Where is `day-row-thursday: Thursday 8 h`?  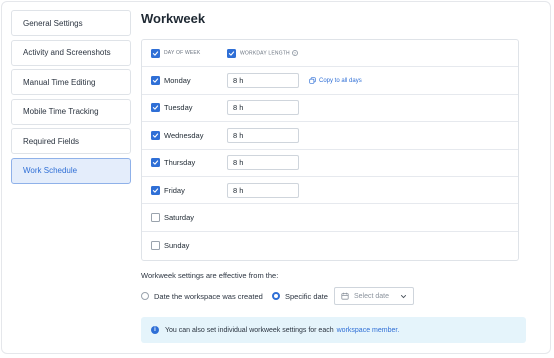
day-row-thursday: Thursday 8 h is located at coordinates (330, 163).